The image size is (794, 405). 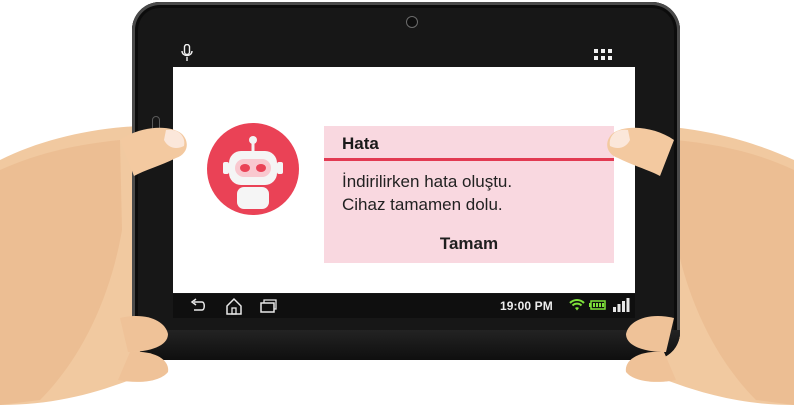 I want to click on back-icon, so click(x=198, y=306).